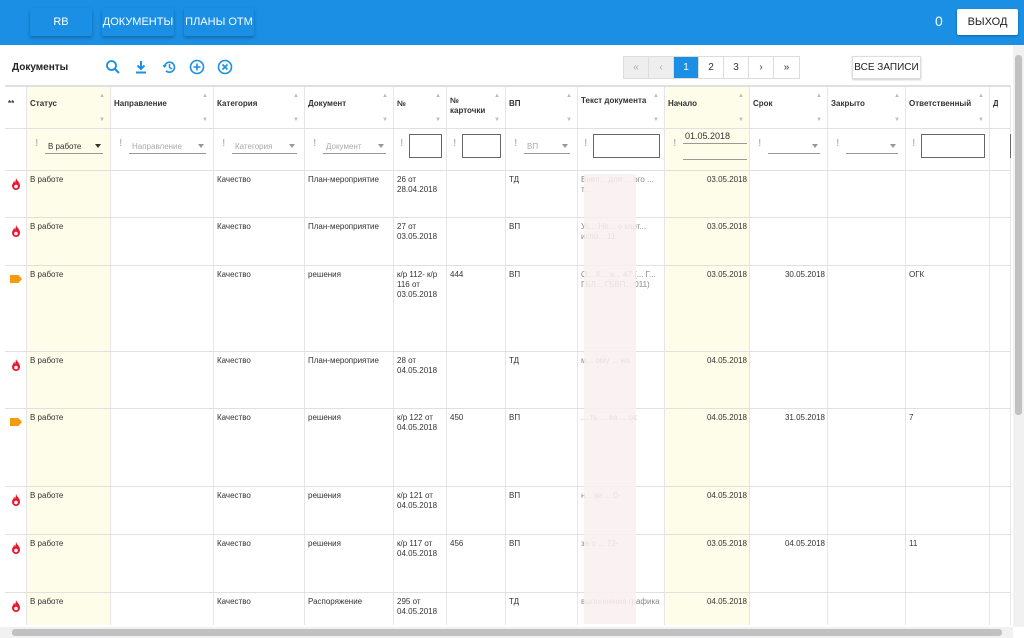 The image size is (1024, 638). Describe the element at coordinates (476, 310) in the screenshot. I see `card-cell: 444` at that location.